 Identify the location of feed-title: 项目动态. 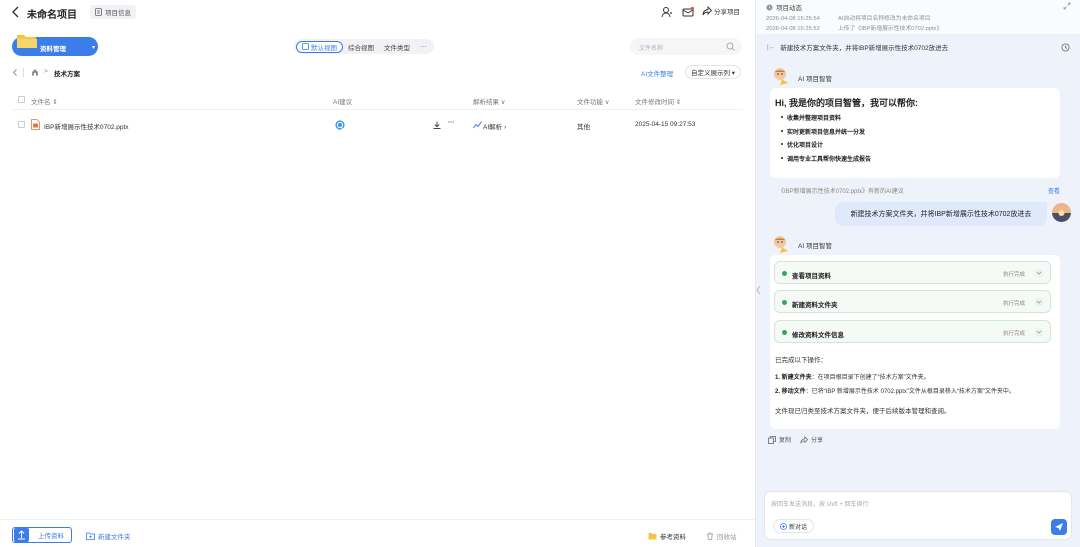
(784, 7).